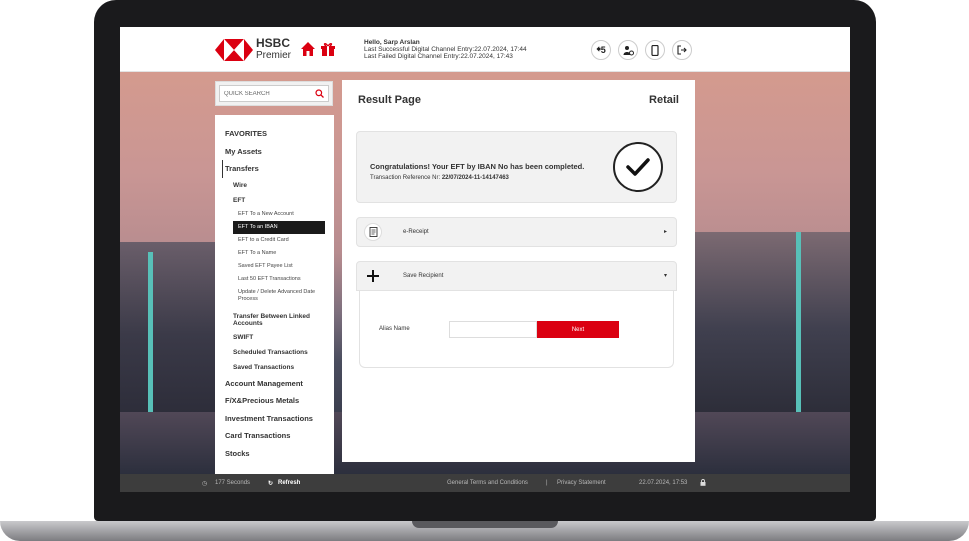 This screenshot has height=541, width=969. I want to click on terms-link: General Terms and Conditions, so click(487, 483).